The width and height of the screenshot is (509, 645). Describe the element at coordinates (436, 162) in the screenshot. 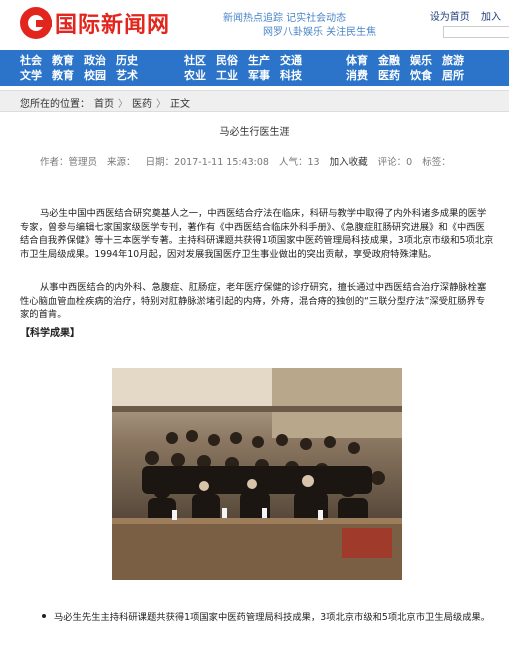

I see `meta-tags: 标签：` at that location.